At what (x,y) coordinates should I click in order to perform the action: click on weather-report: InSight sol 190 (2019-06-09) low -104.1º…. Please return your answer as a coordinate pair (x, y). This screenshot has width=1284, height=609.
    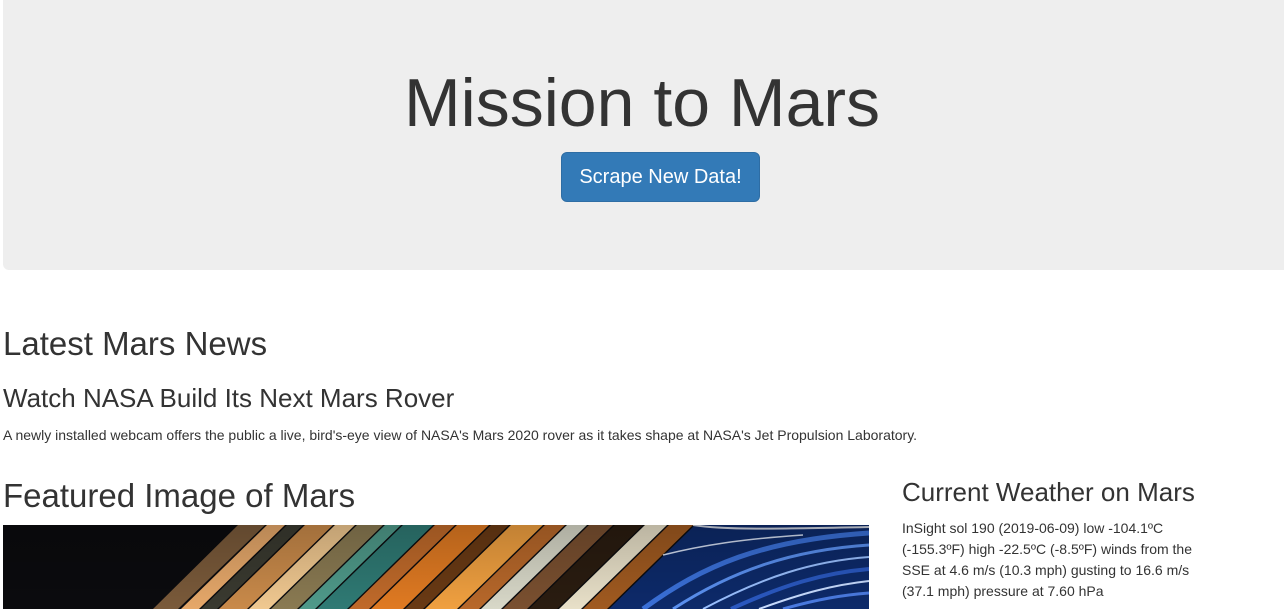
    Looking at the image, I should click on (1047, 559).